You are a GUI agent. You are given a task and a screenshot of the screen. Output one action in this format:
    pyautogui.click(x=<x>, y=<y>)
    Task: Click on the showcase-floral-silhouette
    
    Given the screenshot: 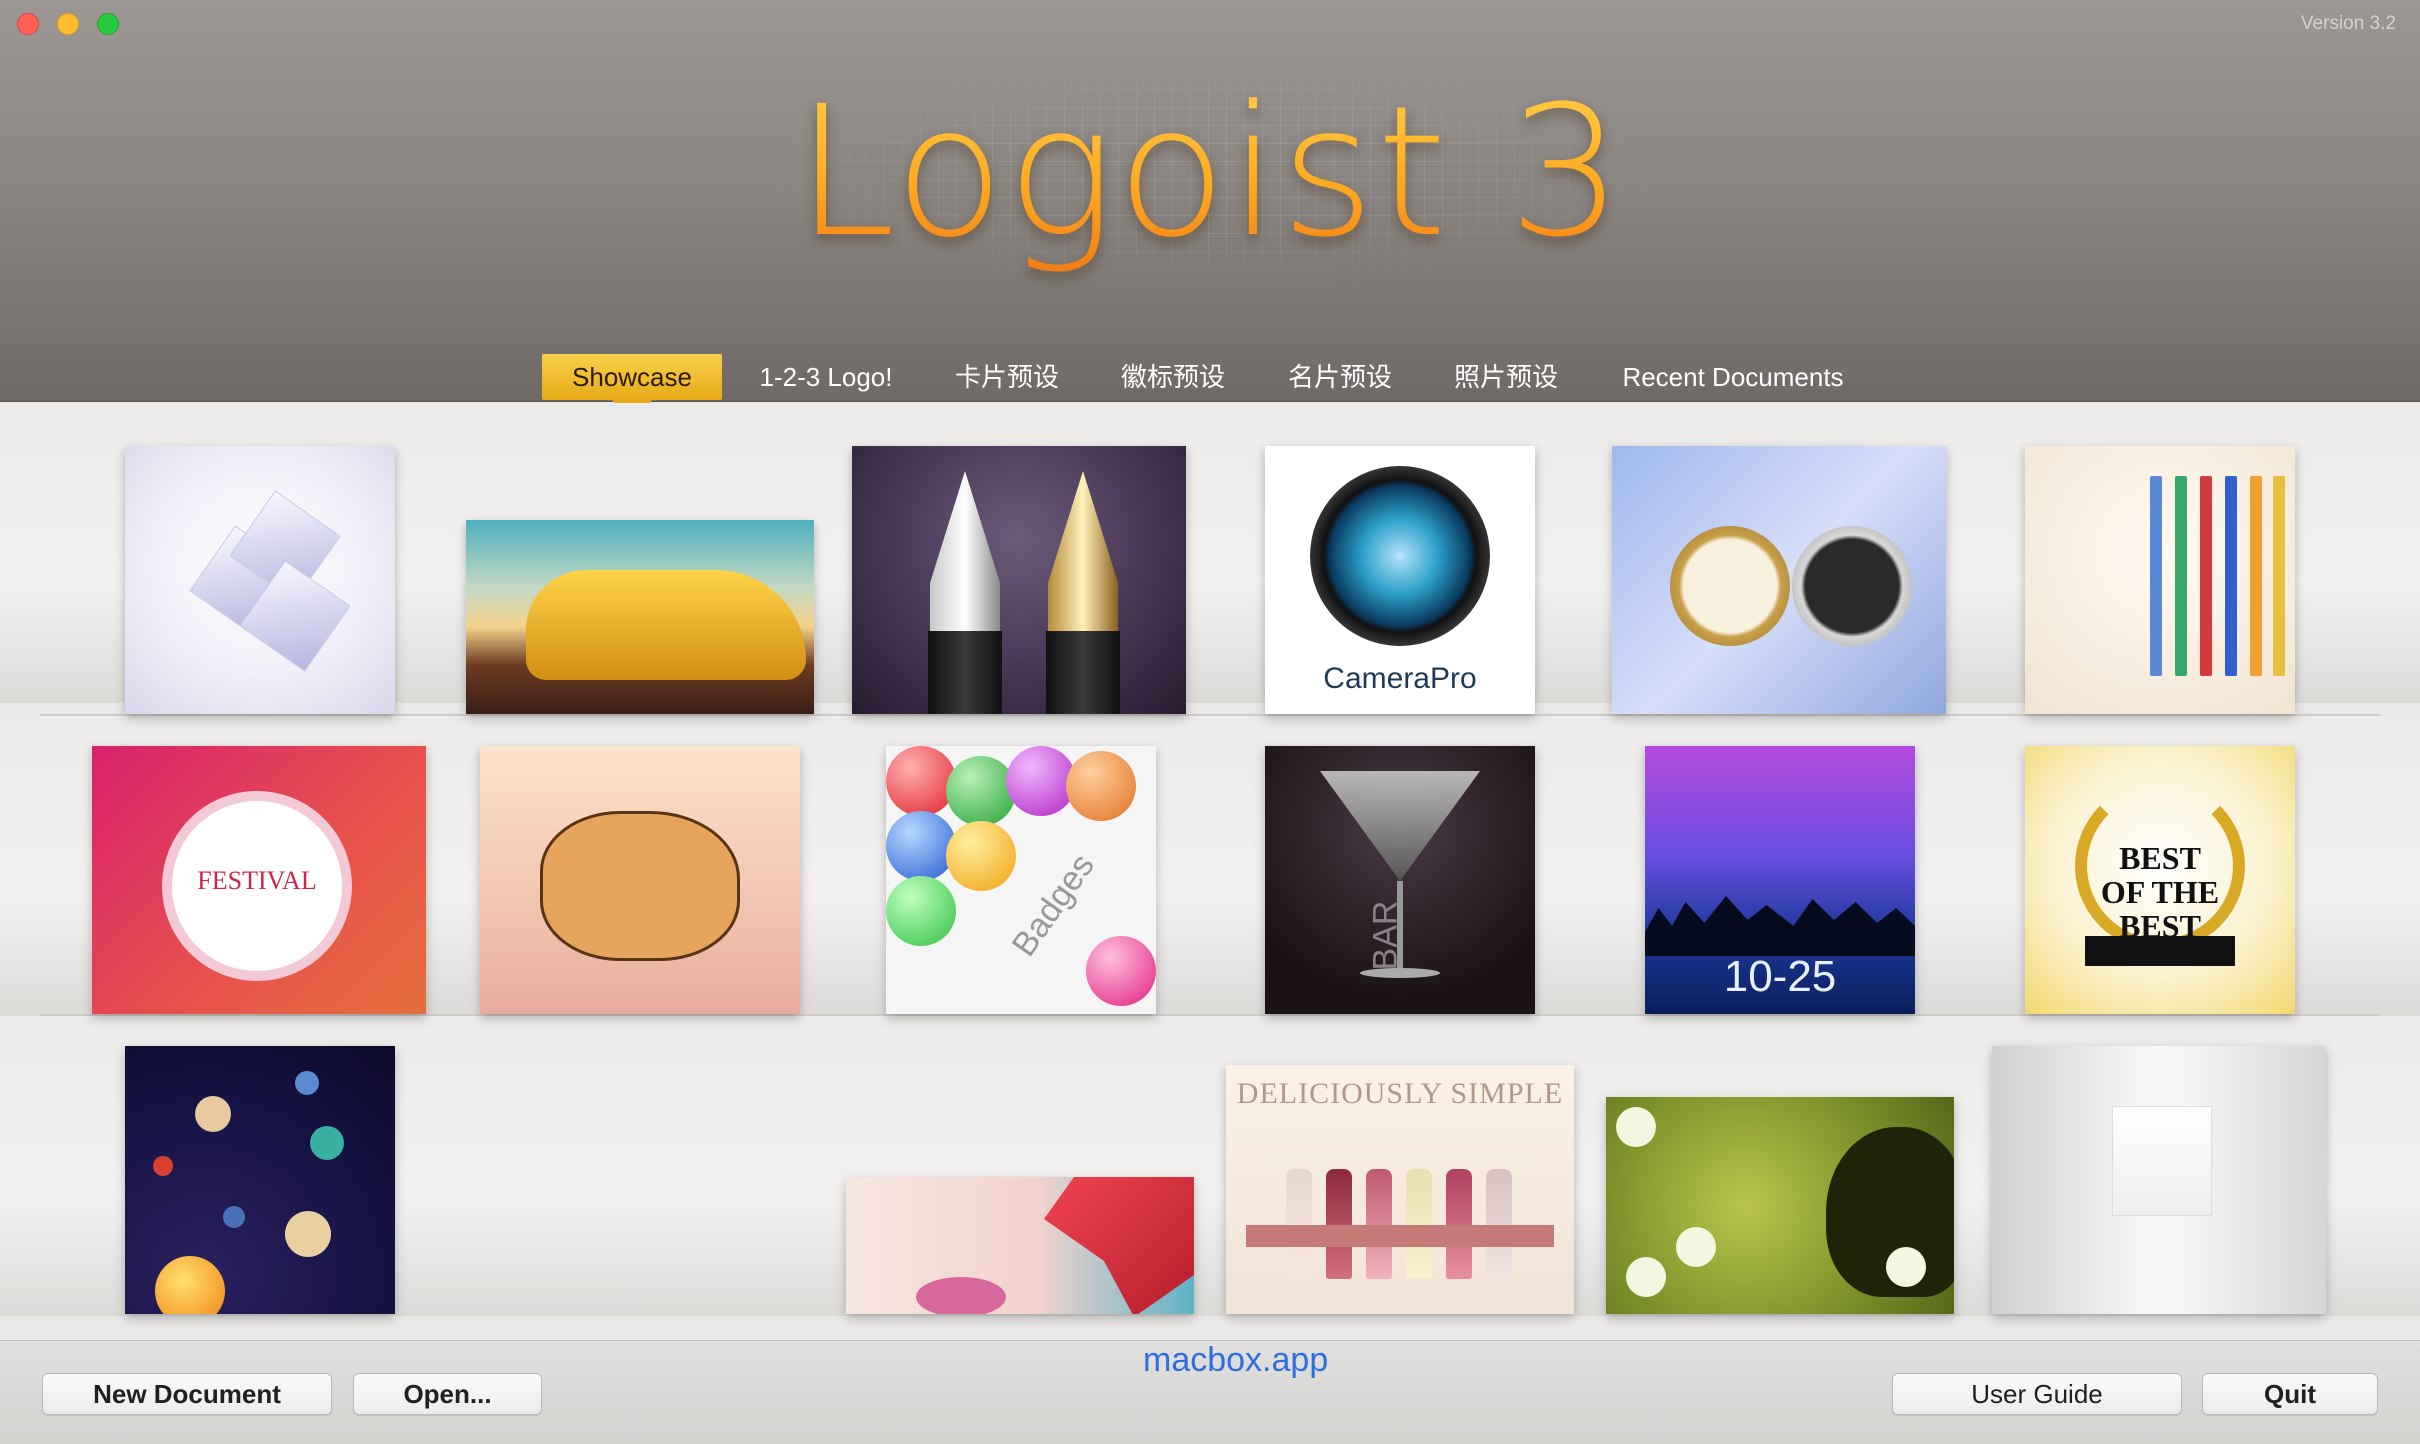 What is the action you would take?
    pyautogui.click(x=1780, y=1205)
    